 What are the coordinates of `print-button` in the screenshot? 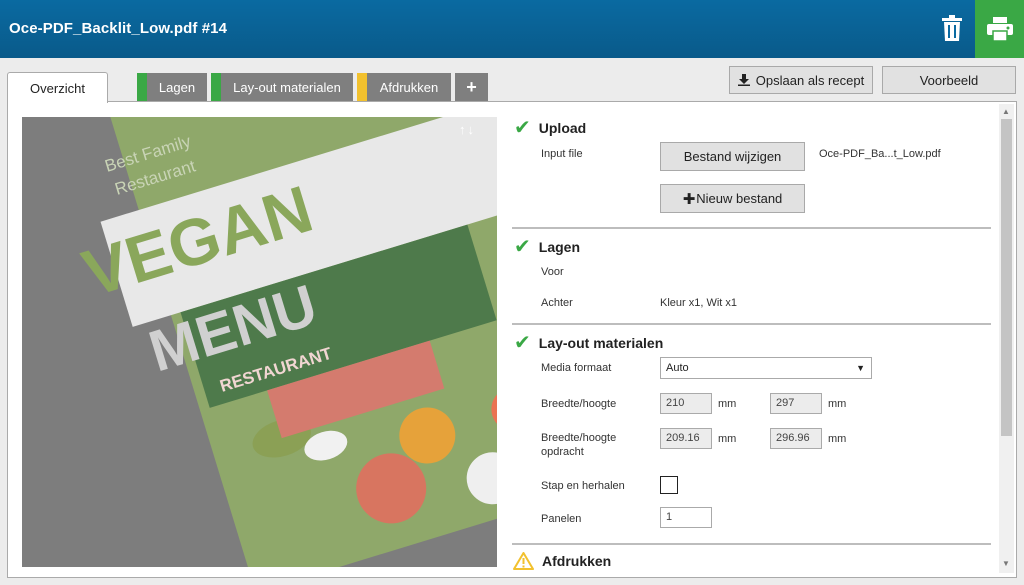 It's located at (999, 29).